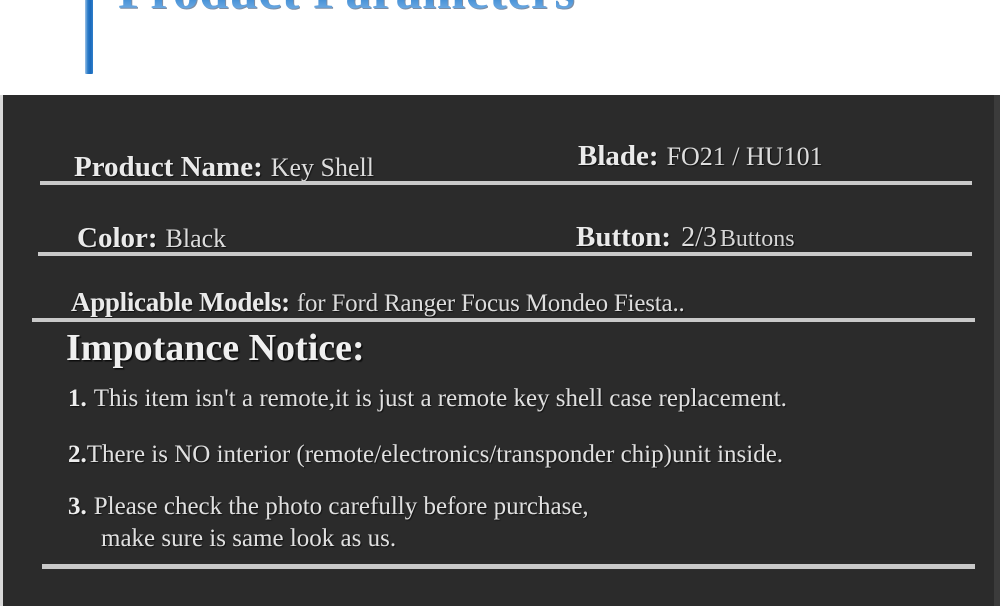 Image resolution: width=1000 pixels, height=606 pixels. What do you see at coordinates (1, 350) in the screenshot?
I see `panel-left-edge` at bounding box center [1, 350].